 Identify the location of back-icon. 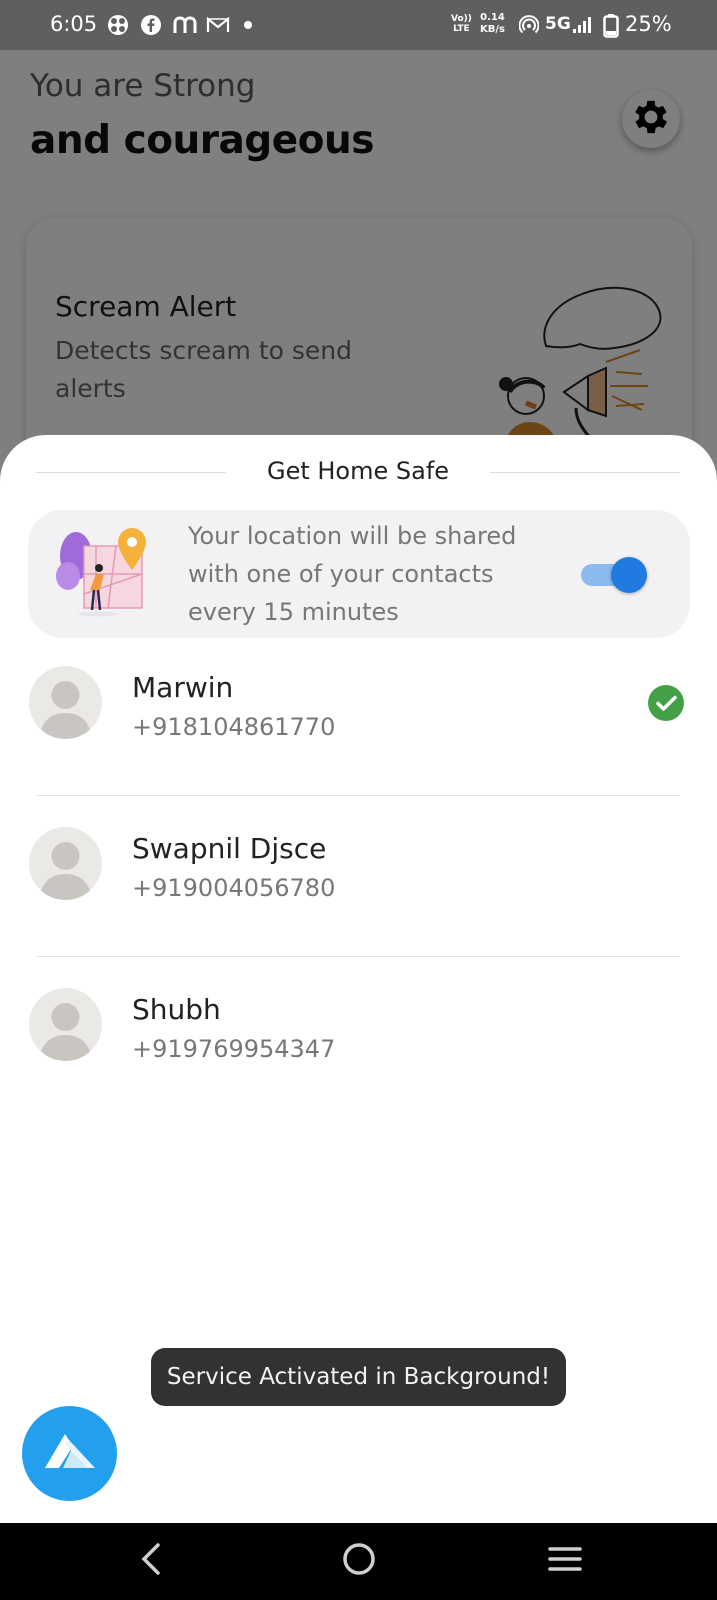
(151, 1561).